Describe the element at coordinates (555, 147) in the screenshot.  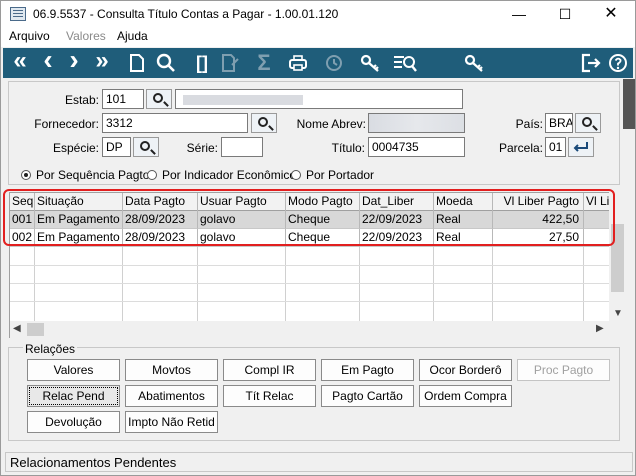
I see `parcela-field: 01` at that location.